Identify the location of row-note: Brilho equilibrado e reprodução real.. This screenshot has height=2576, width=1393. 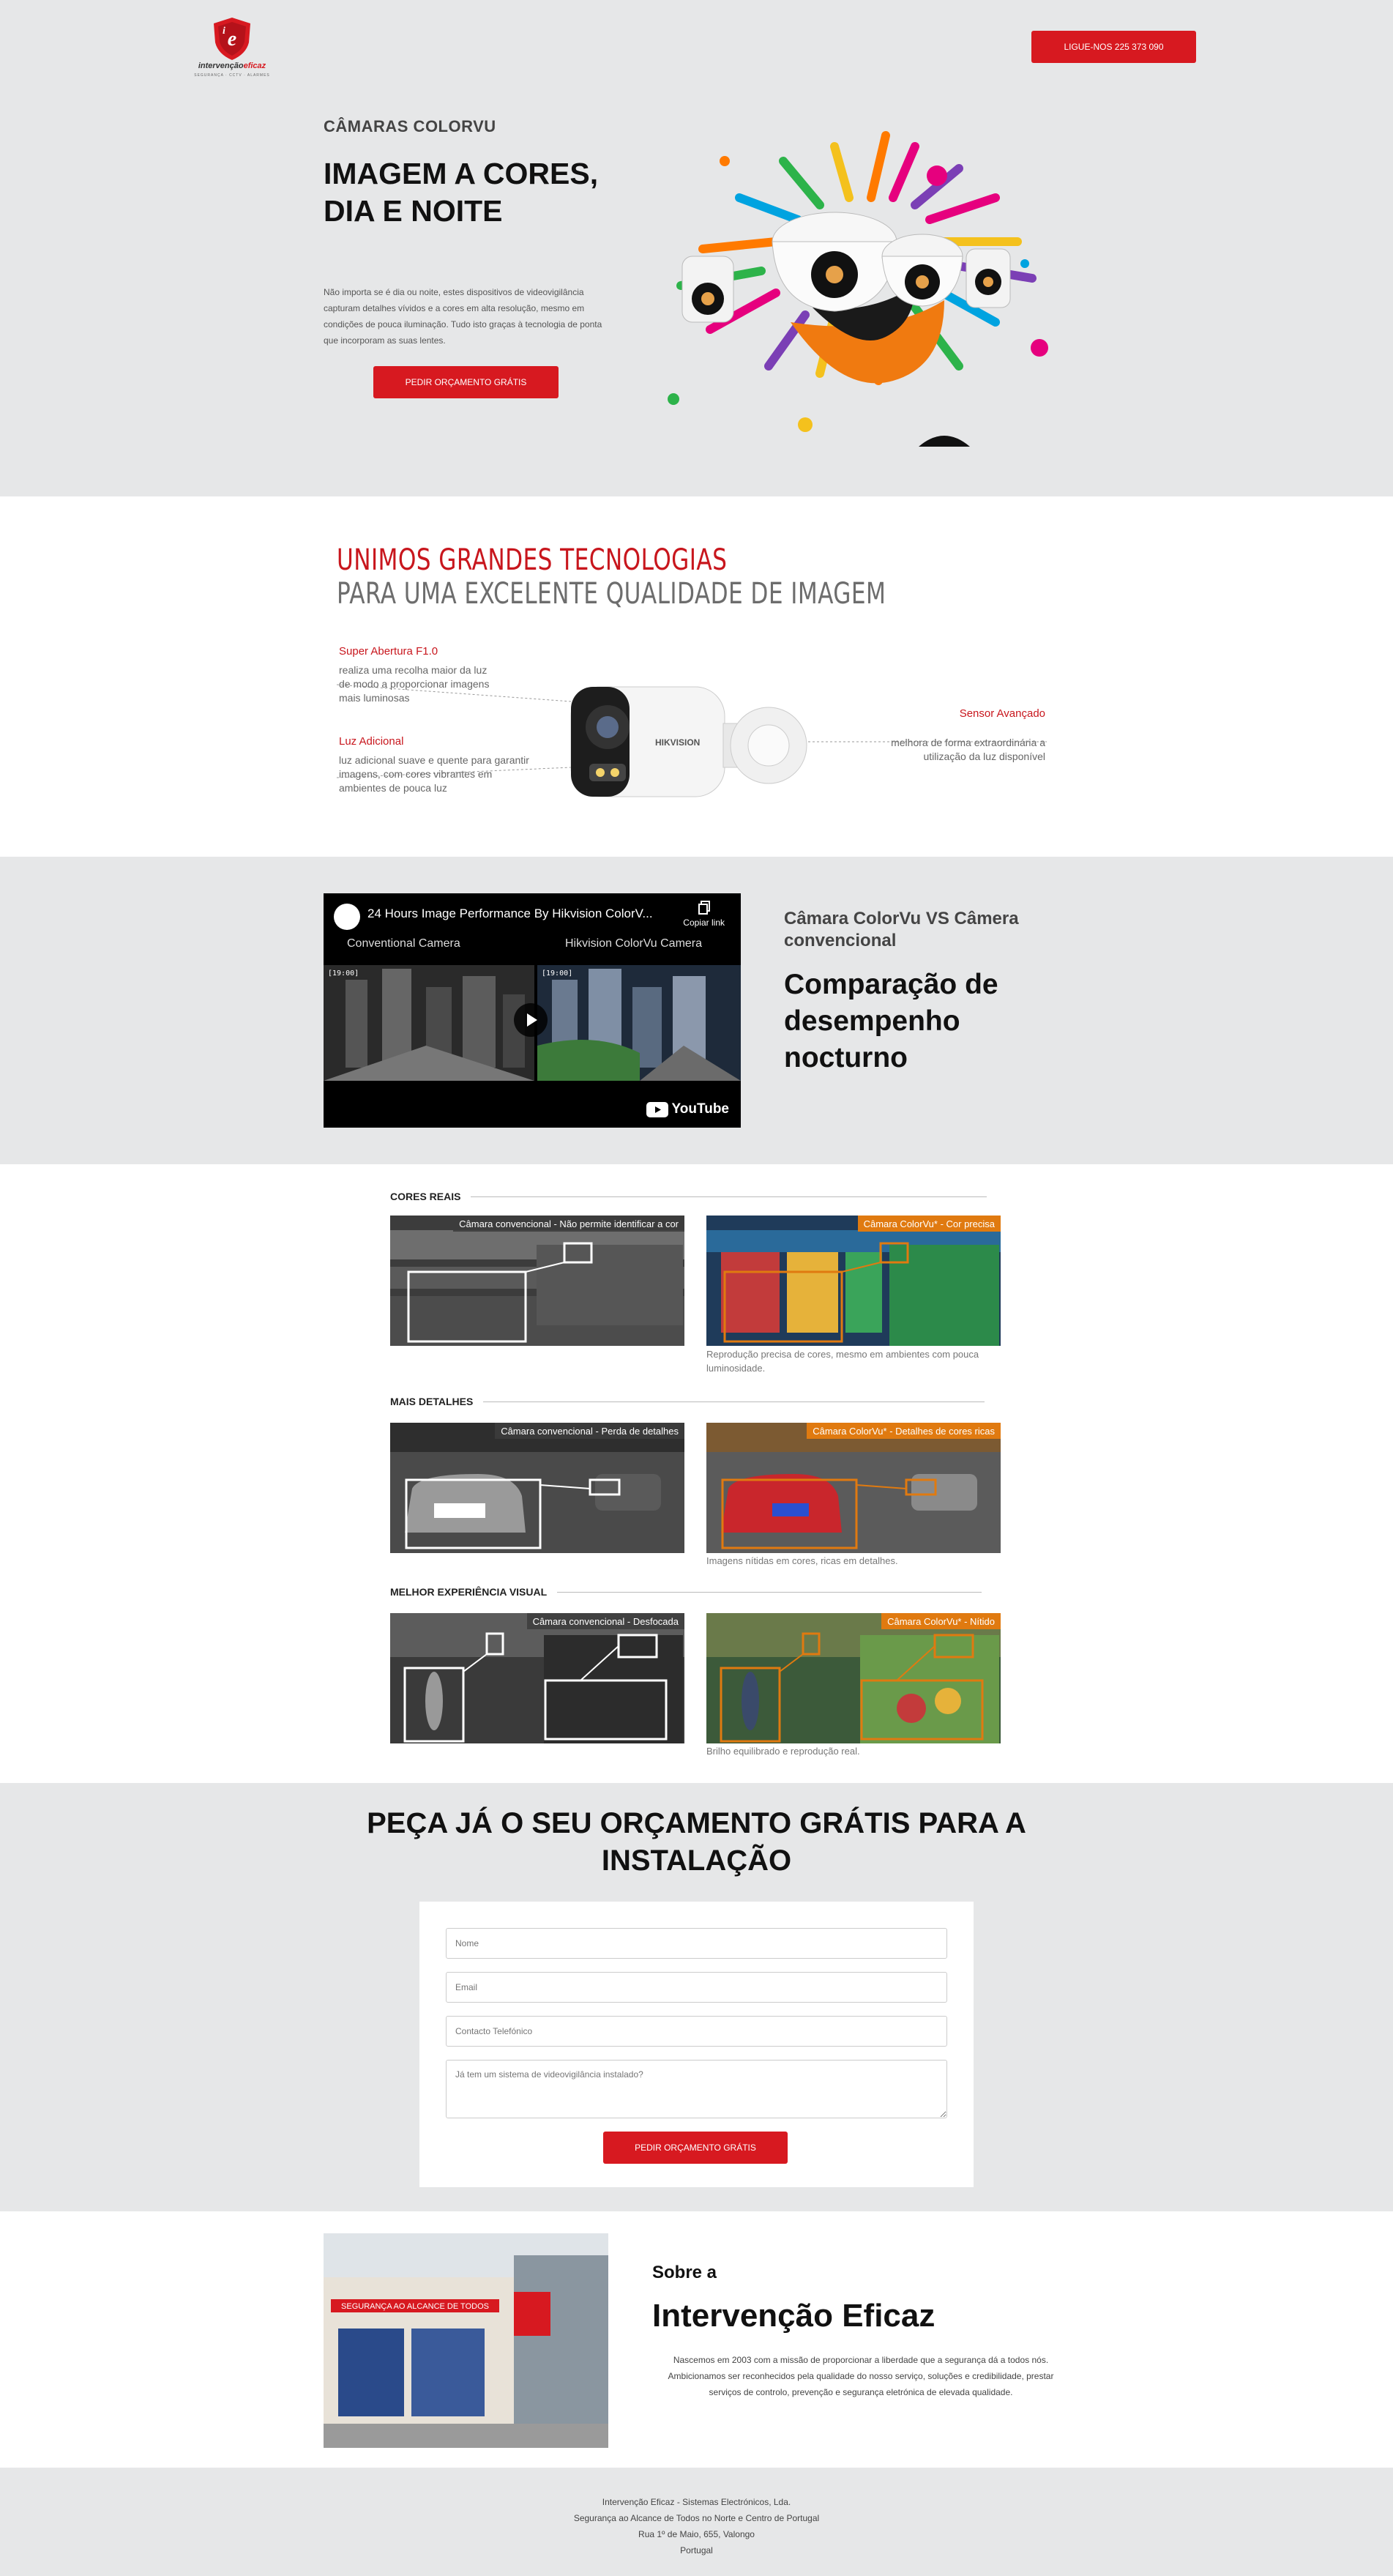
(783, 1751).